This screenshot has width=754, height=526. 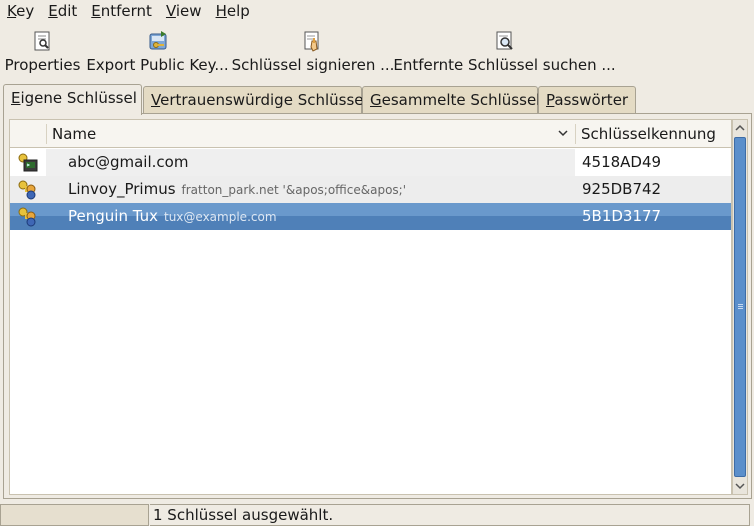 What do you see at coordinates (740, 486) in the screenshot?
I see `scroll-down-arrow-icon` at bounding box center [740, 486].